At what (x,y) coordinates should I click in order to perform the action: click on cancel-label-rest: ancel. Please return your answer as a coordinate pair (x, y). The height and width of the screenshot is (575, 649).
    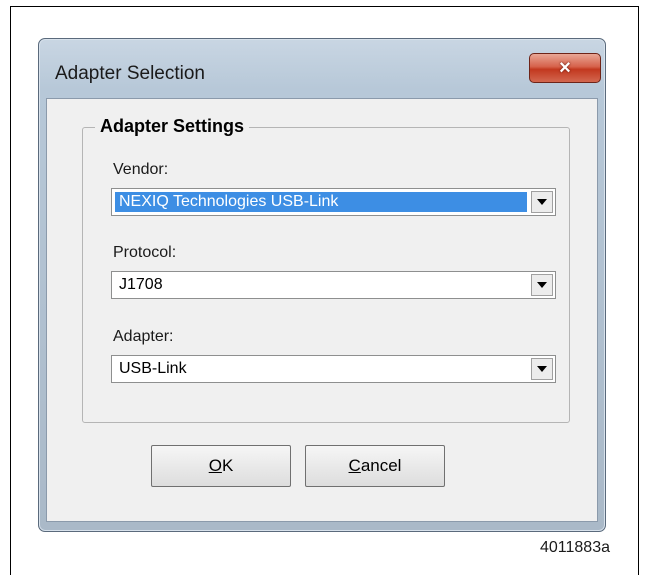
    Looking at the image, I should click on (381, 465).